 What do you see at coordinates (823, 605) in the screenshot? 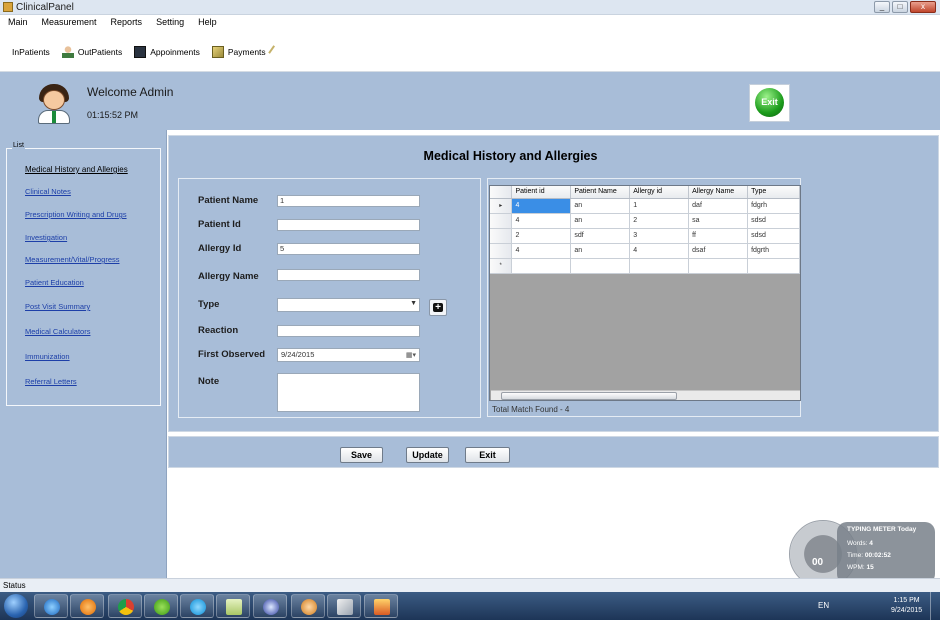
I see `language-indicator: EN` at bounding box center [823, 605].